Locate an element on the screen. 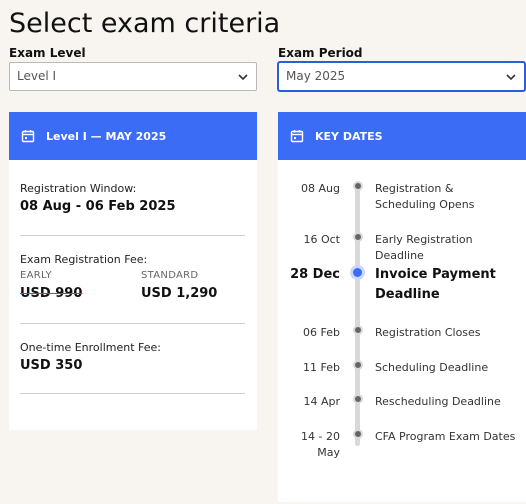 This screenshot has height=504, width=526. timeline-event: Scheduling Deadline is located at coordinates (432, 367).